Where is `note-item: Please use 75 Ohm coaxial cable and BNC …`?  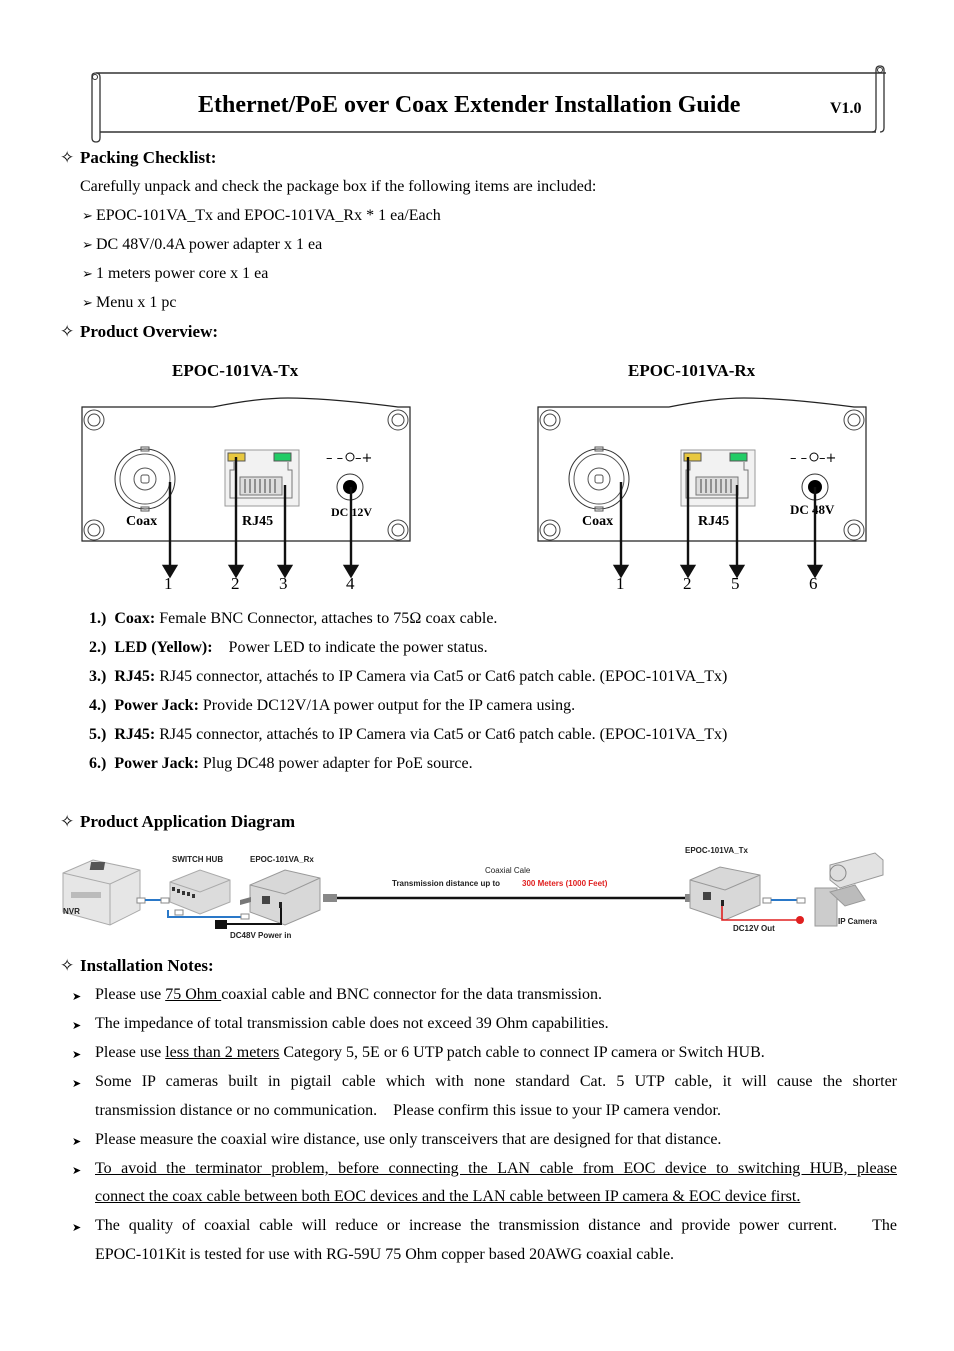 note-item: Please use 75 Ohm coaxial cable and BNC … is located at coordinates (496, 995).